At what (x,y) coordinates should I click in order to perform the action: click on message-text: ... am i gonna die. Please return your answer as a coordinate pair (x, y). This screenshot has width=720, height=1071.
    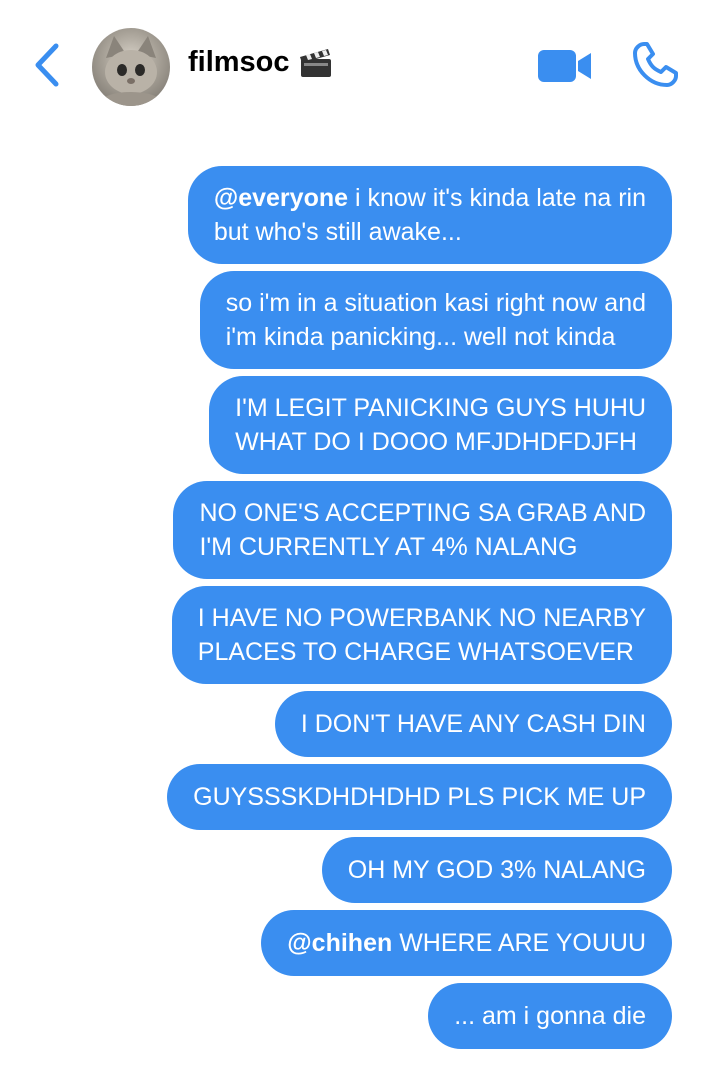
    Looking at the image, I should click on (550, 1016).